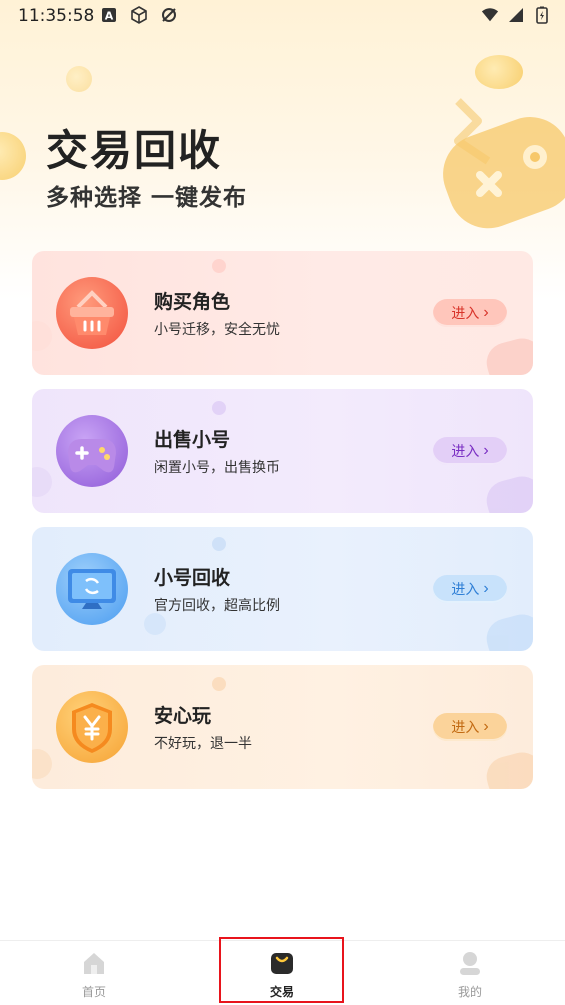 The width and height of the screenshot is (565, 1005). Describe the element at coordinates (490, 15) in the screenshot. I see `wifi-icon` at that location.